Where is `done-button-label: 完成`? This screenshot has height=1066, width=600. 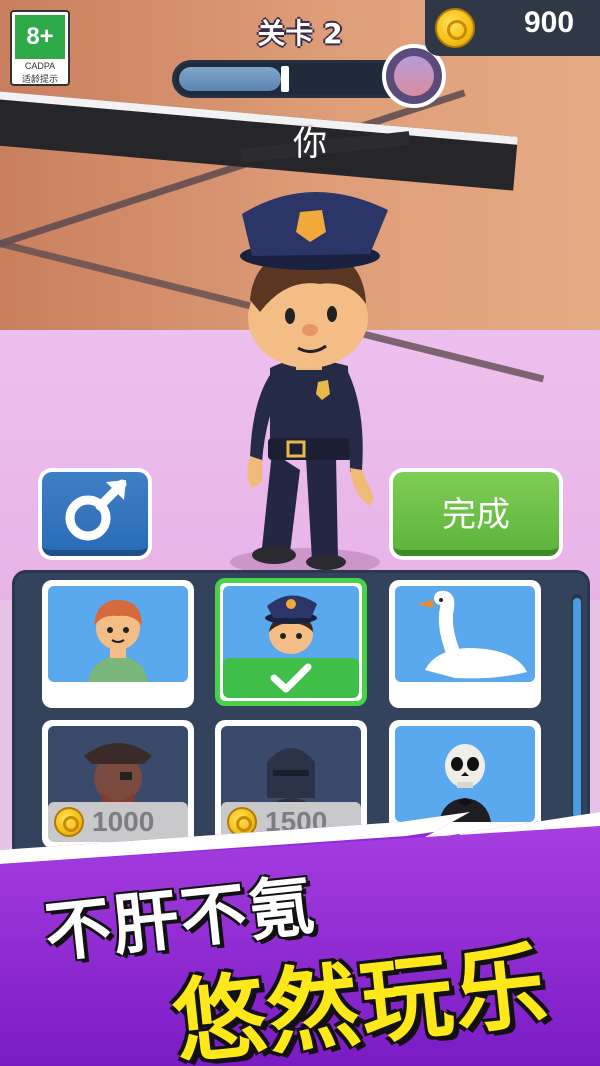
done-button-label: 完成 is located at coordinates (476, 514).